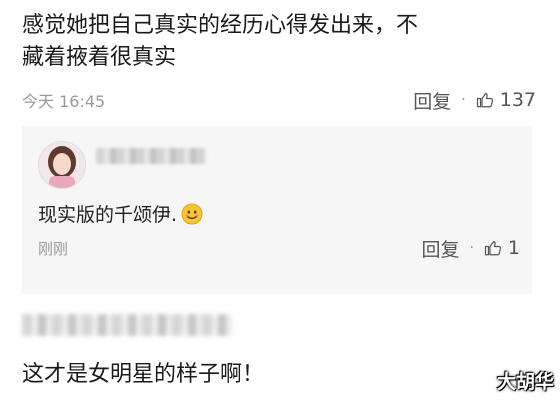 This screenshot has width=560, height=404. I want to click on comment-time: 今天 16:45, so click(64, 101).